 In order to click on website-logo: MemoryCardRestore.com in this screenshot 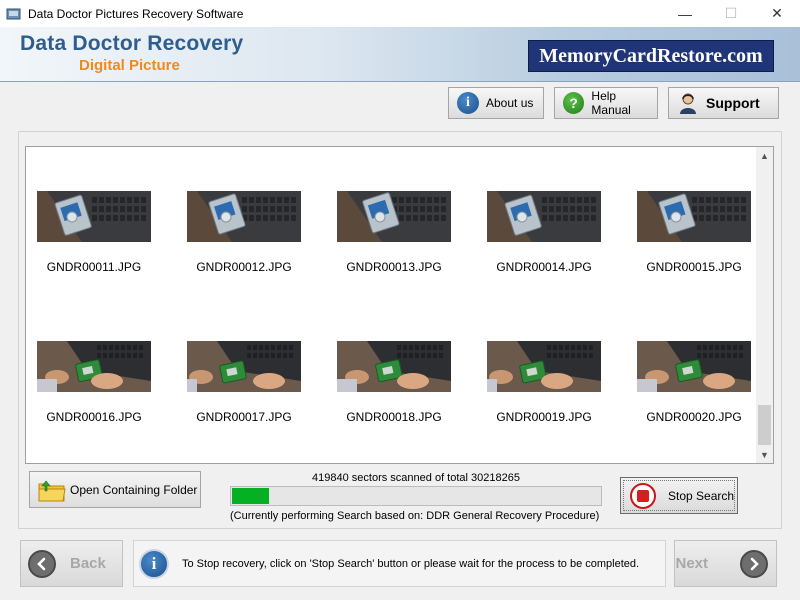, I will do `click(651, 56)`.